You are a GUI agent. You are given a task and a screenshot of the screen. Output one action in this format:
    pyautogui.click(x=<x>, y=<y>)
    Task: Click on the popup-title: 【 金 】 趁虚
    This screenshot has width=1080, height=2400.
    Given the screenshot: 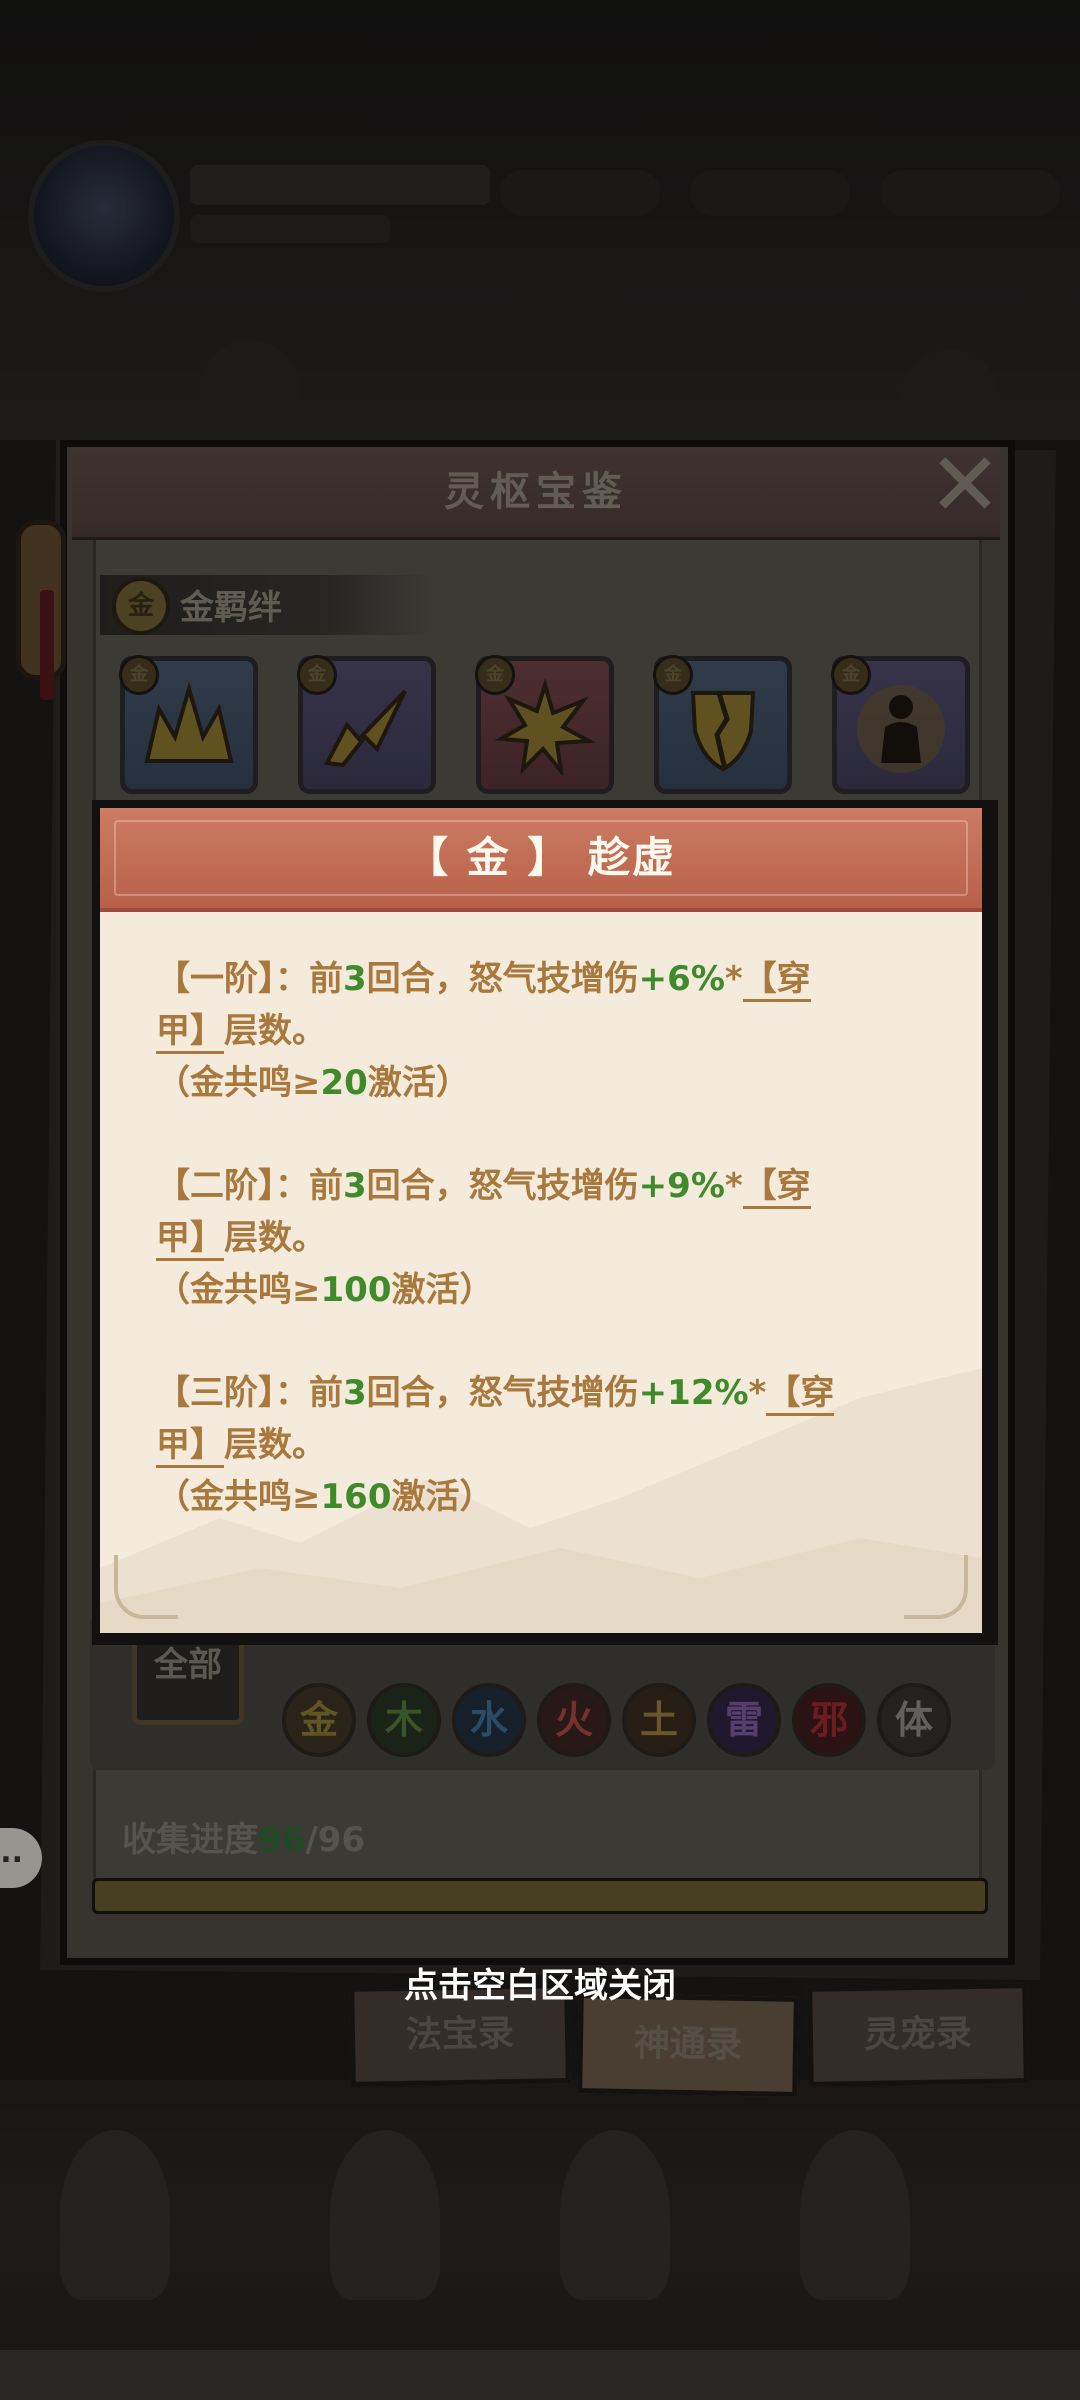 What is the action you would take?
    pyautogui.click(x=541, y=857)
    